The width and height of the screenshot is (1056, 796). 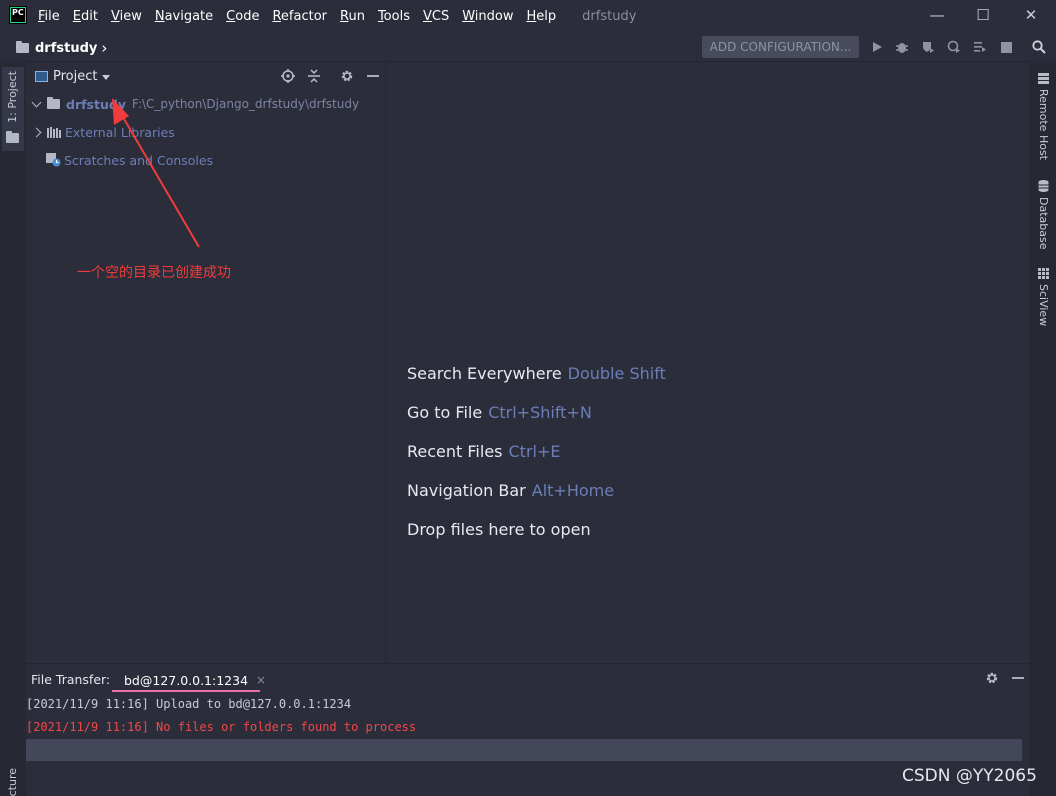 What do you see at coordinates (261, 680) in the screenshot?
I see `close-tab-icon: ×` at bounding box center [261, 680].